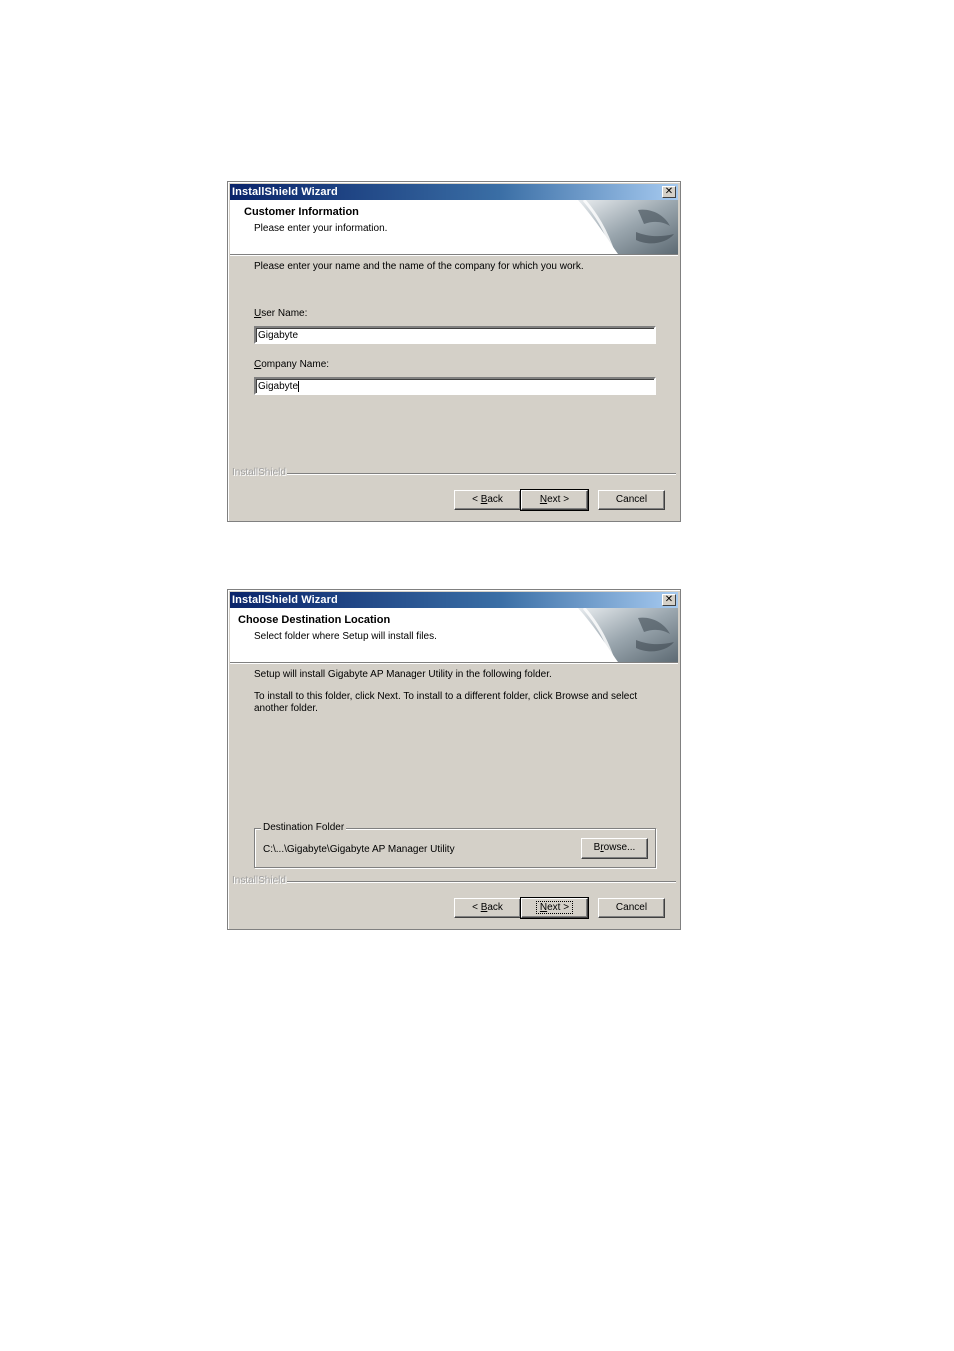 This screenshot has height=1351, width=954. I want to click on company-name-label: Company Name:, so click(291, 364).